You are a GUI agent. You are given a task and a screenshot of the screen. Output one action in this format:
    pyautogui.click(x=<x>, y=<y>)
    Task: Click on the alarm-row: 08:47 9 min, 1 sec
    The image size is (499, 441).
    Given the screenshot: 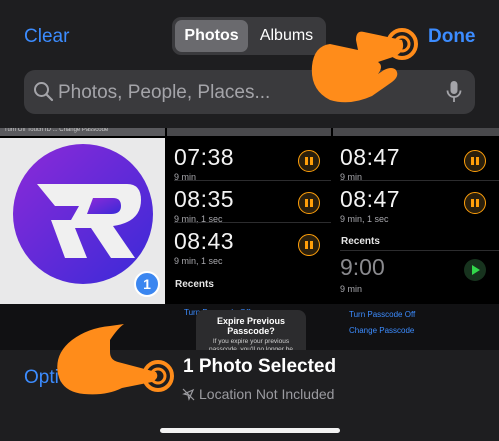 What is the action you would take?
    pyautogui.click(x=370, y=207)
    